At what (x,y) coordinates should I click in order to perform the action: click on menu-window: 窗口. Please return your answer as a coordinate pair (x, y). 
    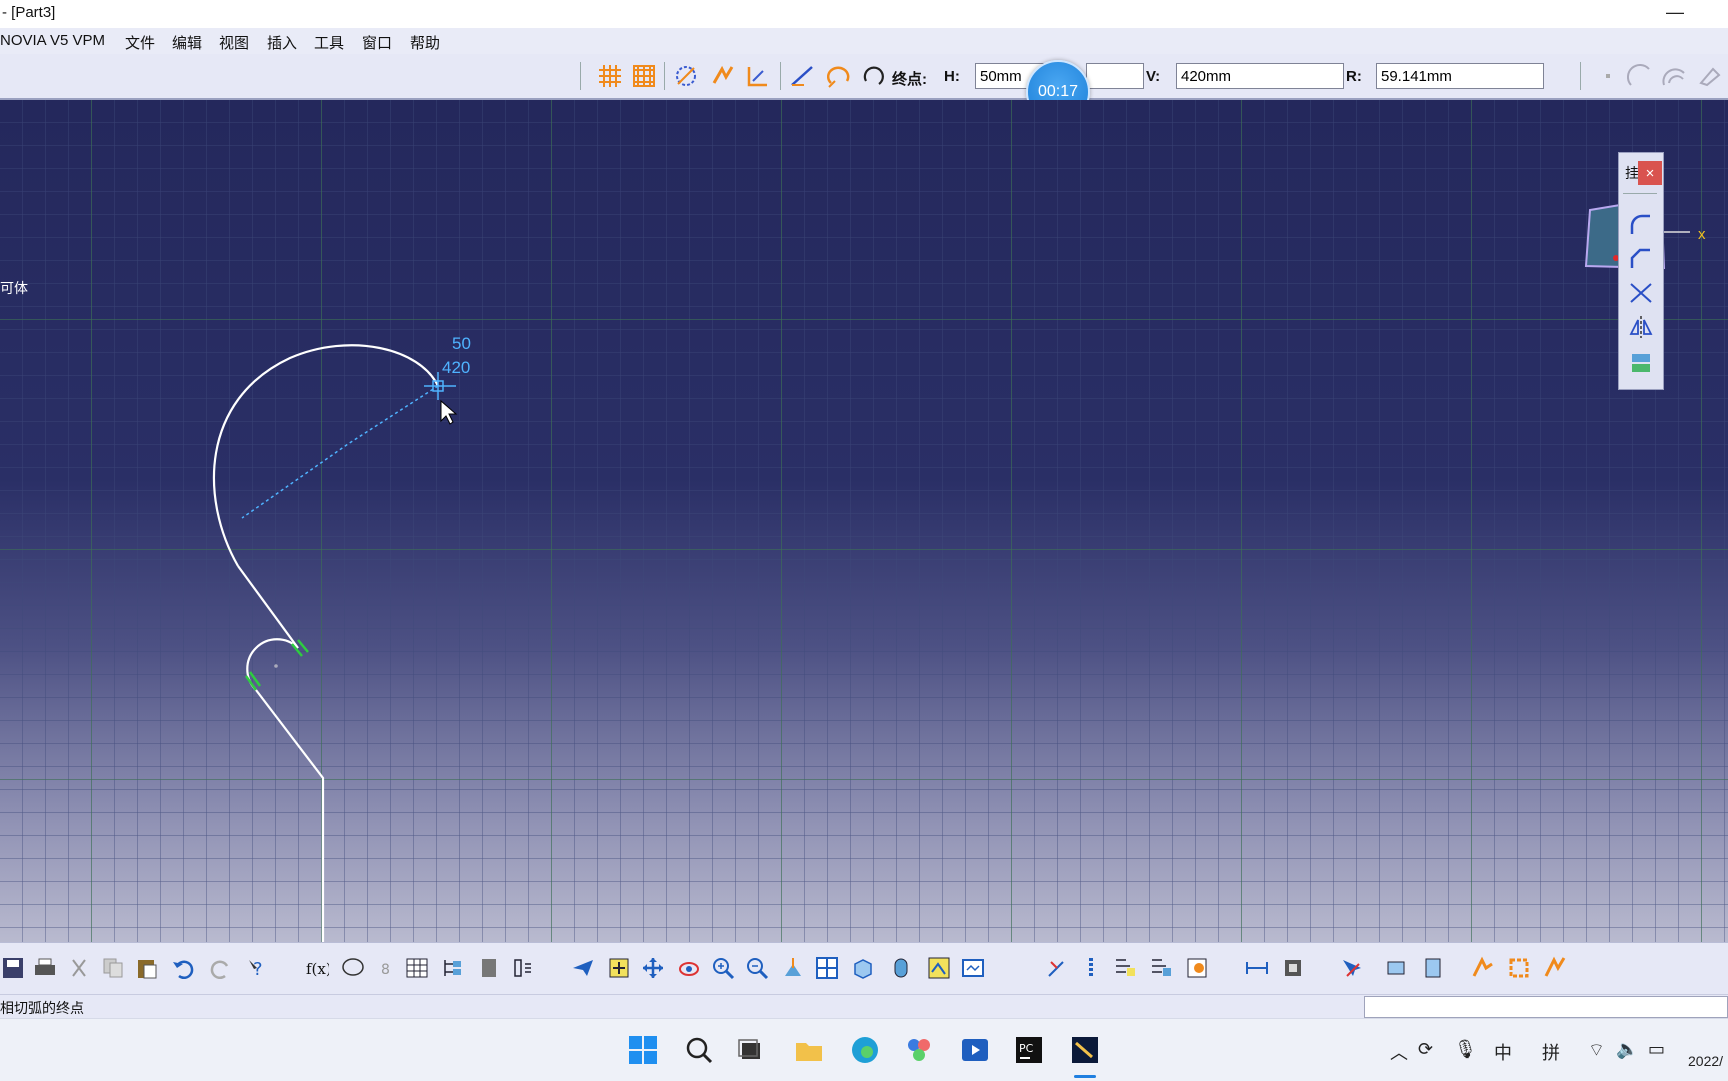
    Looking at the image, I should click on (377, 42).